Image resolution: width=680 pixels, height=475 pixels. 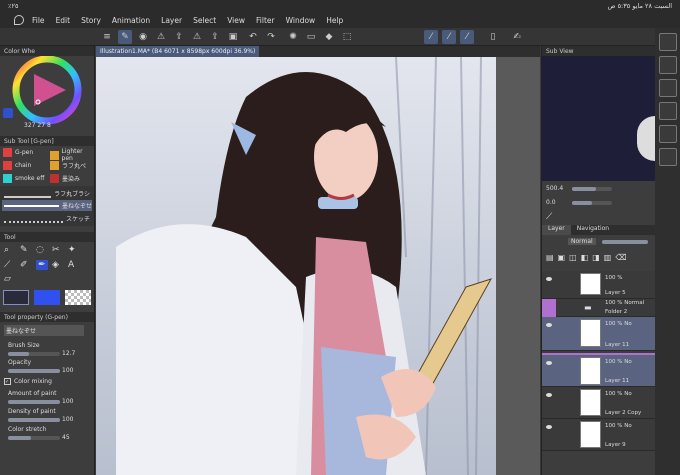 What do you see at coordinates (131, 20) in the screenshot?
I see `menu-animation: Animation` at bounding box center [131, 20].